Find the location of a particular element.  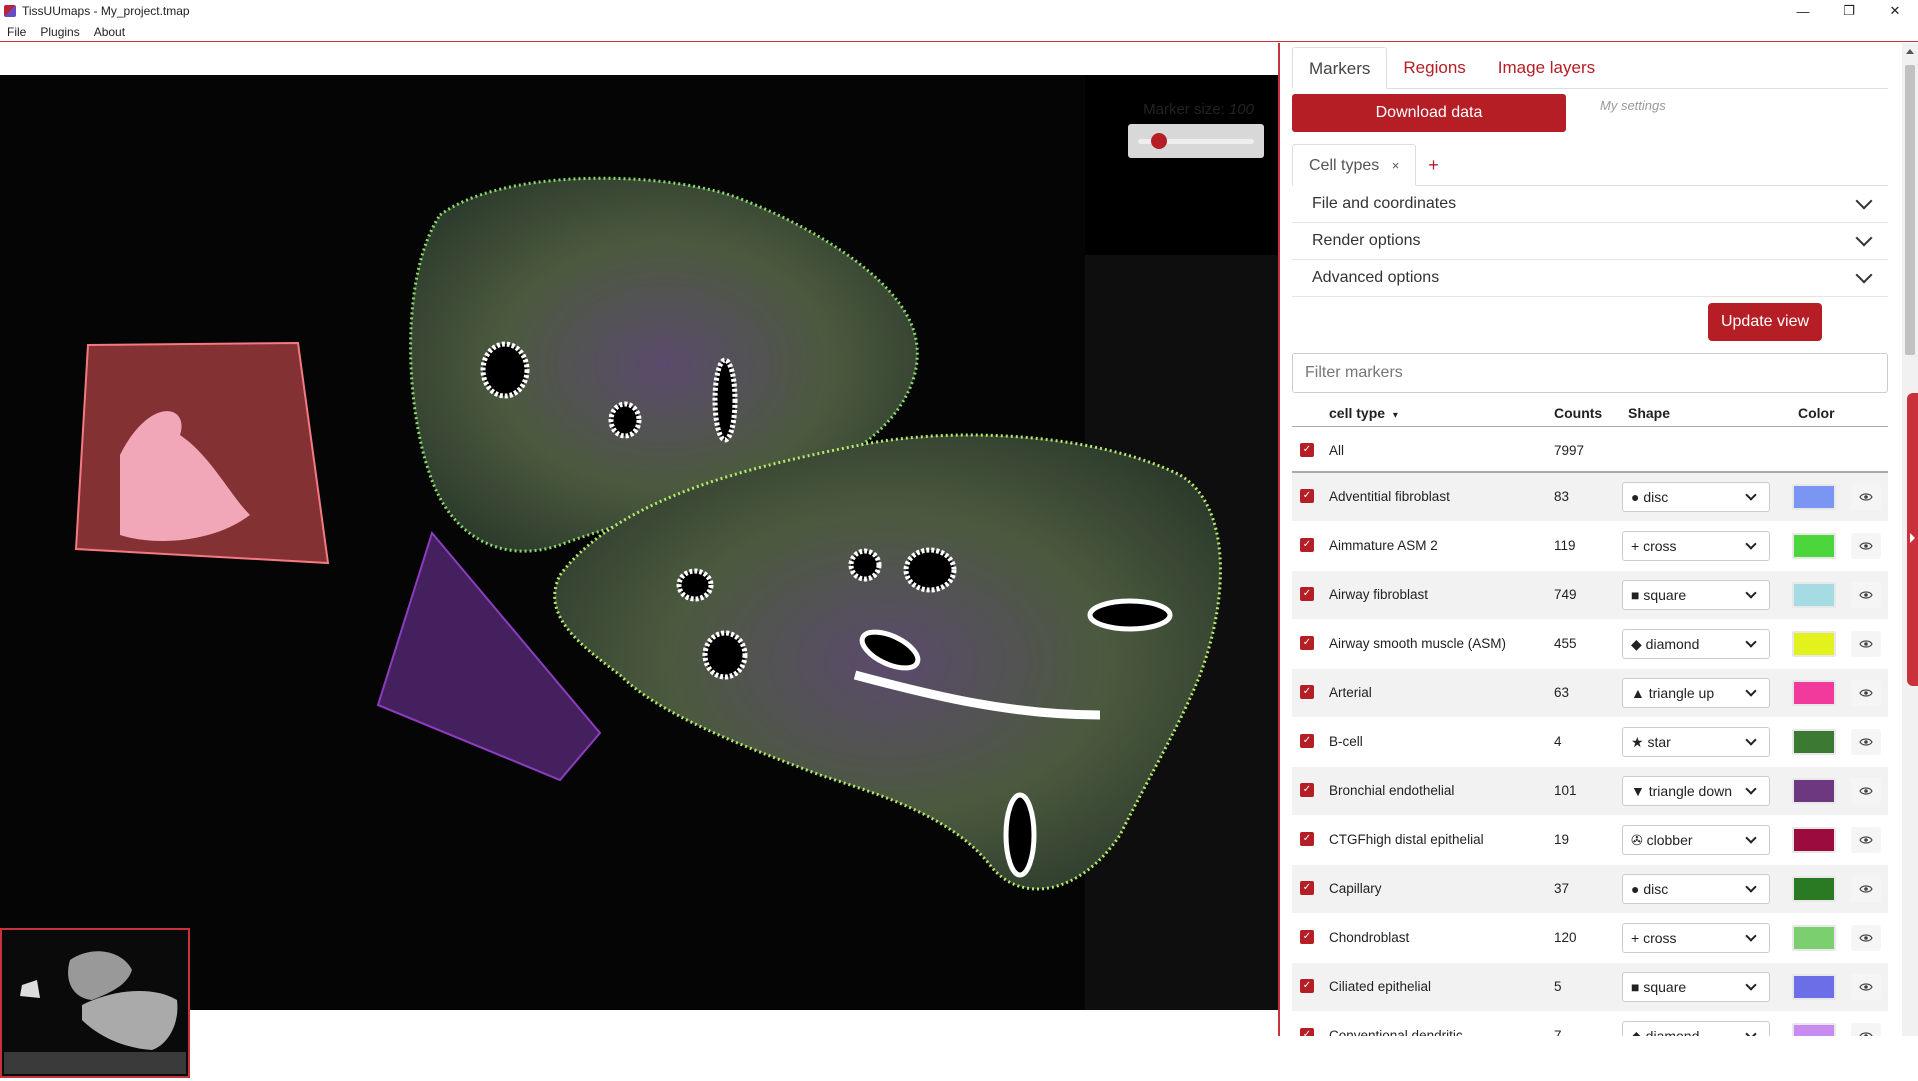

add-tab-button: + is located at coordinates (1433, 164).